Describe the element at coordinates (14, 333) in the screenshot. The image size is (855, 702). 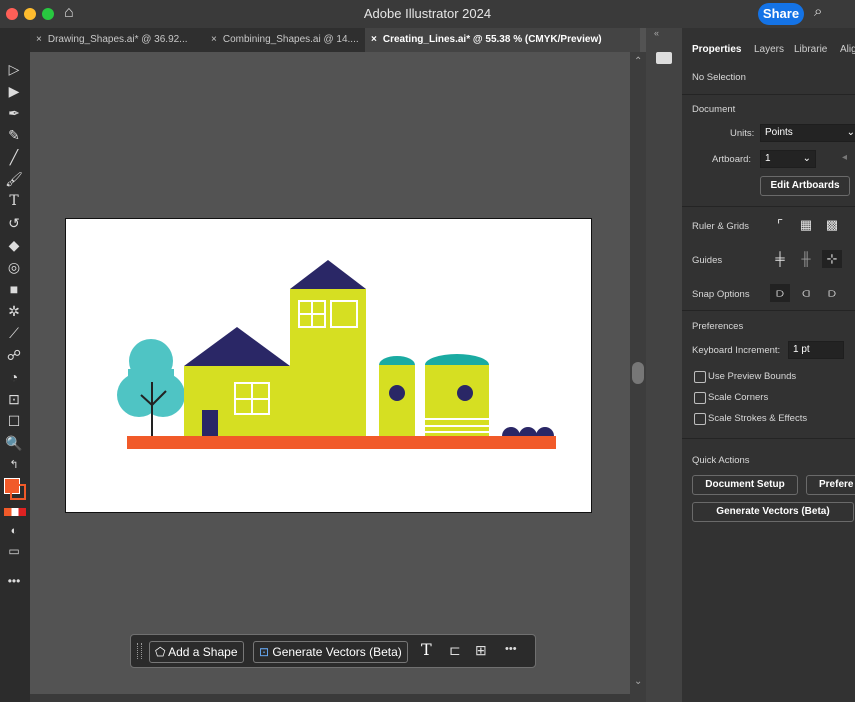
I see `eyedropper-tool-icon: ⟋` at that location.